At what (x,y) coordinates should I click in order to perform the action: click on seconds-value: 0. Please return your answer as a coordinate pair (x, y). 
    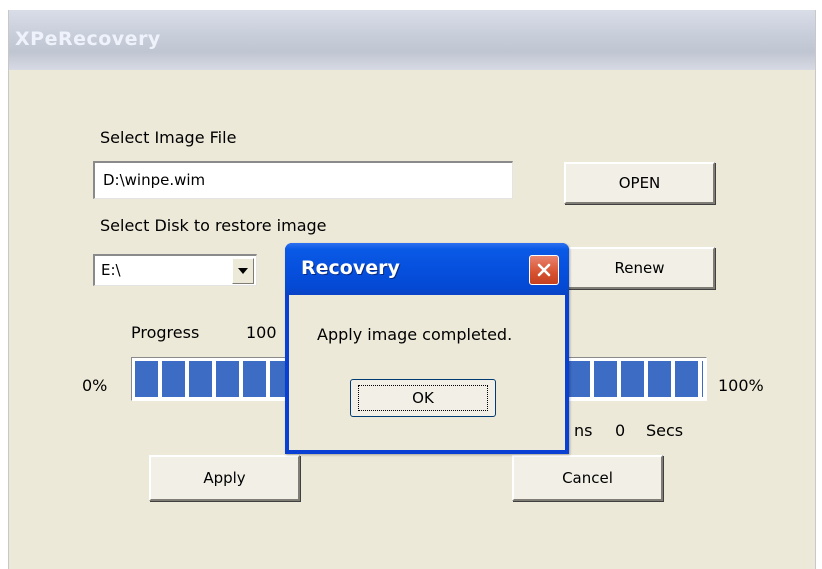
    Looking at the image, I should click on (620, 430).